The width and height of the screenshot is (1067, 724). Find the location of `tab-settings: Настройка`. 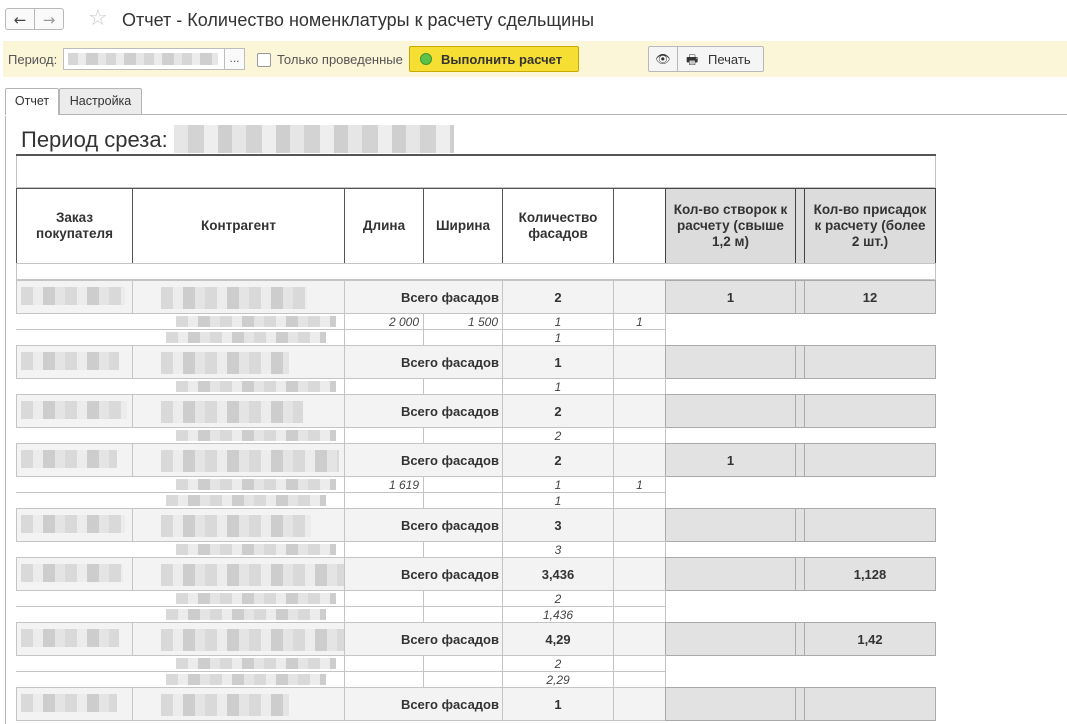

tab-settings: Настройка is located at coordinates (100, 101).